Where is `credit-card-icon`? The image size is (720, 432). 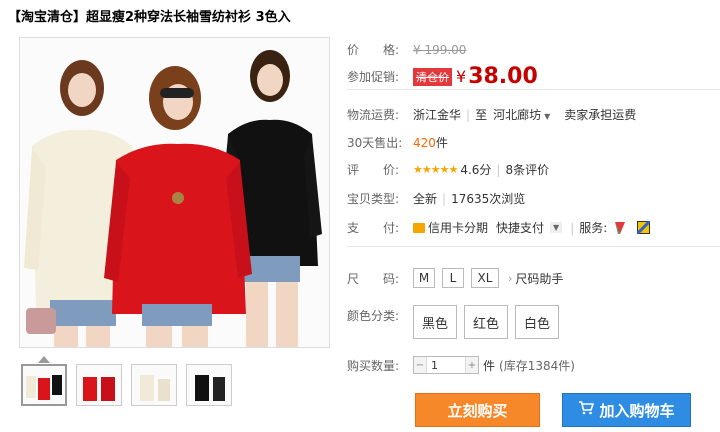 credit-card-icon is located at coordinates (419, 227).